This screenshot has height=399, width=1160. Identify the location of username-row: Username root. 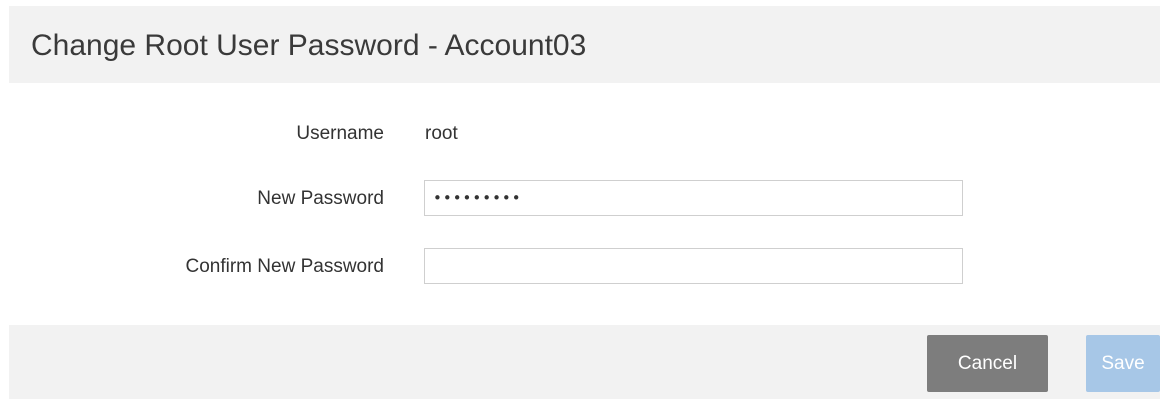
(580, 134).